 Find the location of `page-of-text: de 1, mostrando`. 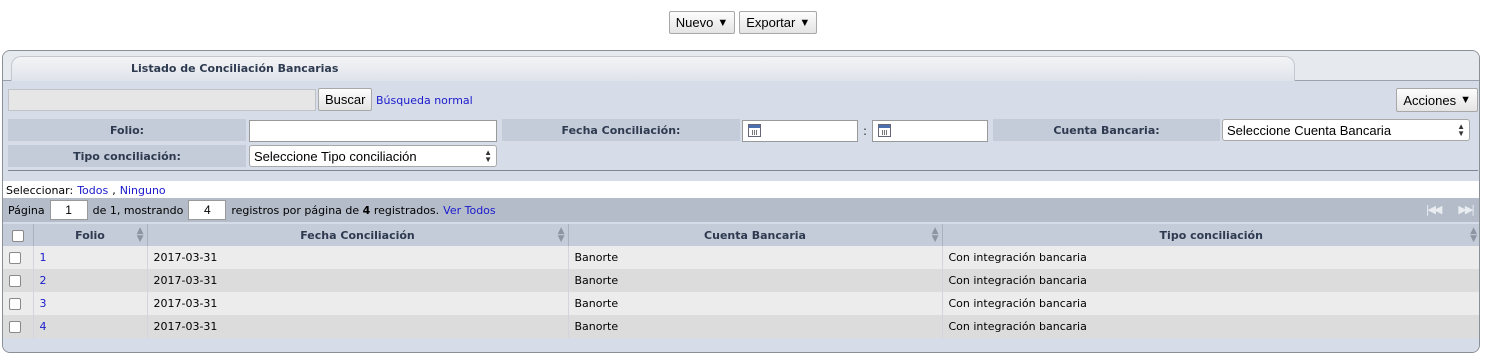

page-of-text: de 1, mostrando is located at coordinates (138, 210).